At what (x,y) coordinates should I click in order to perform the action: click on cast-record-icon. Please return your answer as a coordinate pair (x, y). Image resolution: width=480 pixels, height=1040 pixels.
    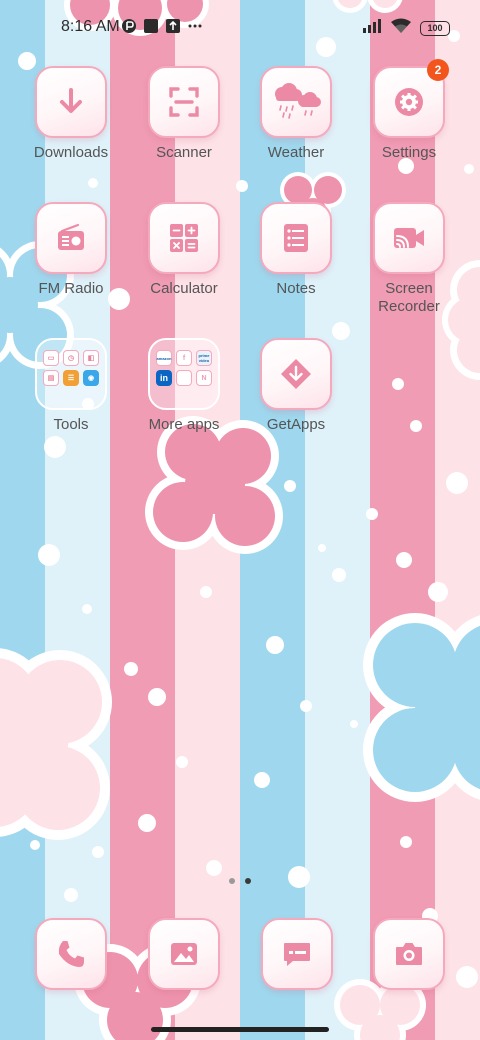
    Looking at the image, I should click on (409, 238).